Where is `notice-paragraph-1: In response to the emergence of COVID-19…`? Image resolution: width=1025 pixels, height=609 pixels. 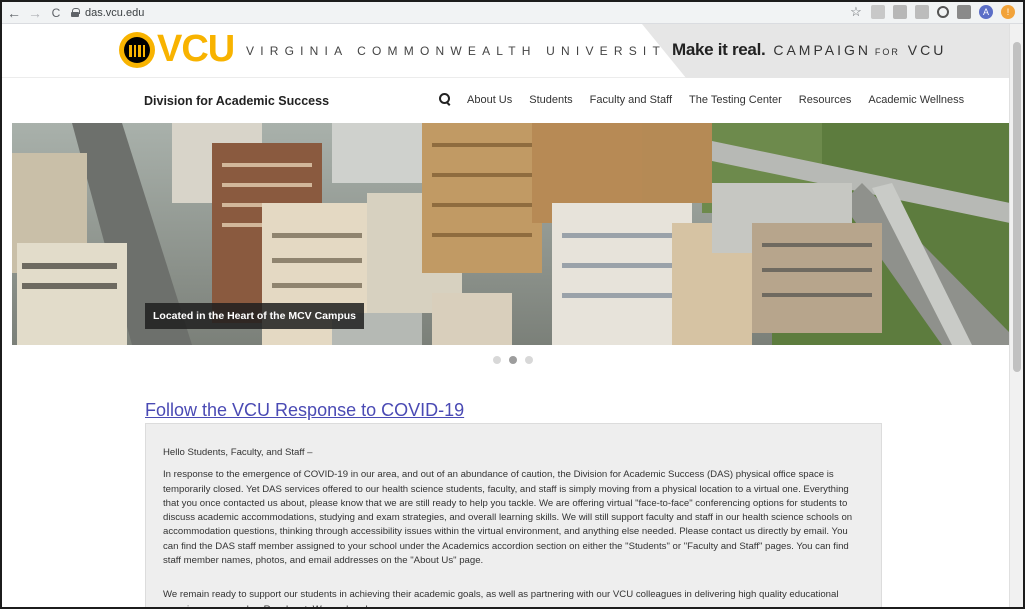 notice-paragraph-1: In response to the emergence of COVID-19… is located at coordinates (508, 518).